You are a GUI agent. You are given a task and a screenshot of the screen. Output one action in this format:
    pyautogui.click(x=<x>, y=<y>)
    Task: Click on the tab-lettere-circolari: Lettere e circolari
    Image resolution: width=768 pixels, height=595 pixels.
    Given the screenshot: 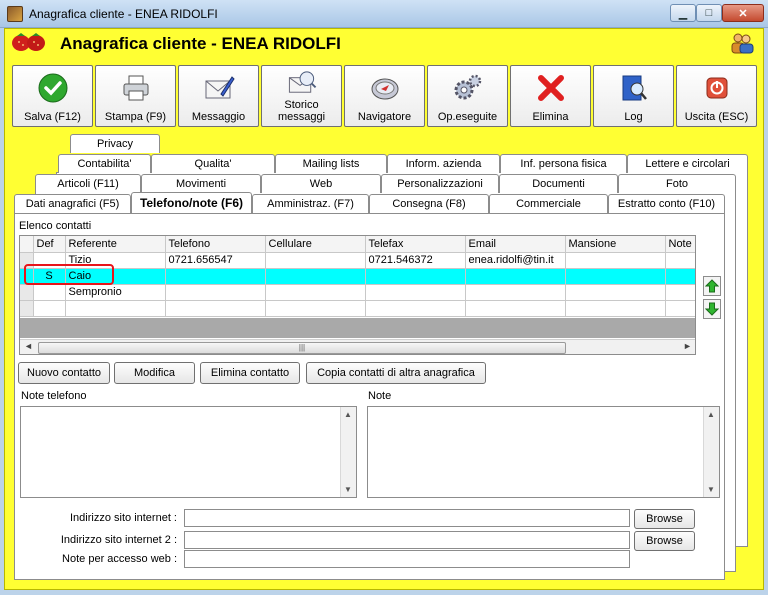 What is the action you would take?
    pyautogui.click(x=687, y=163)
    